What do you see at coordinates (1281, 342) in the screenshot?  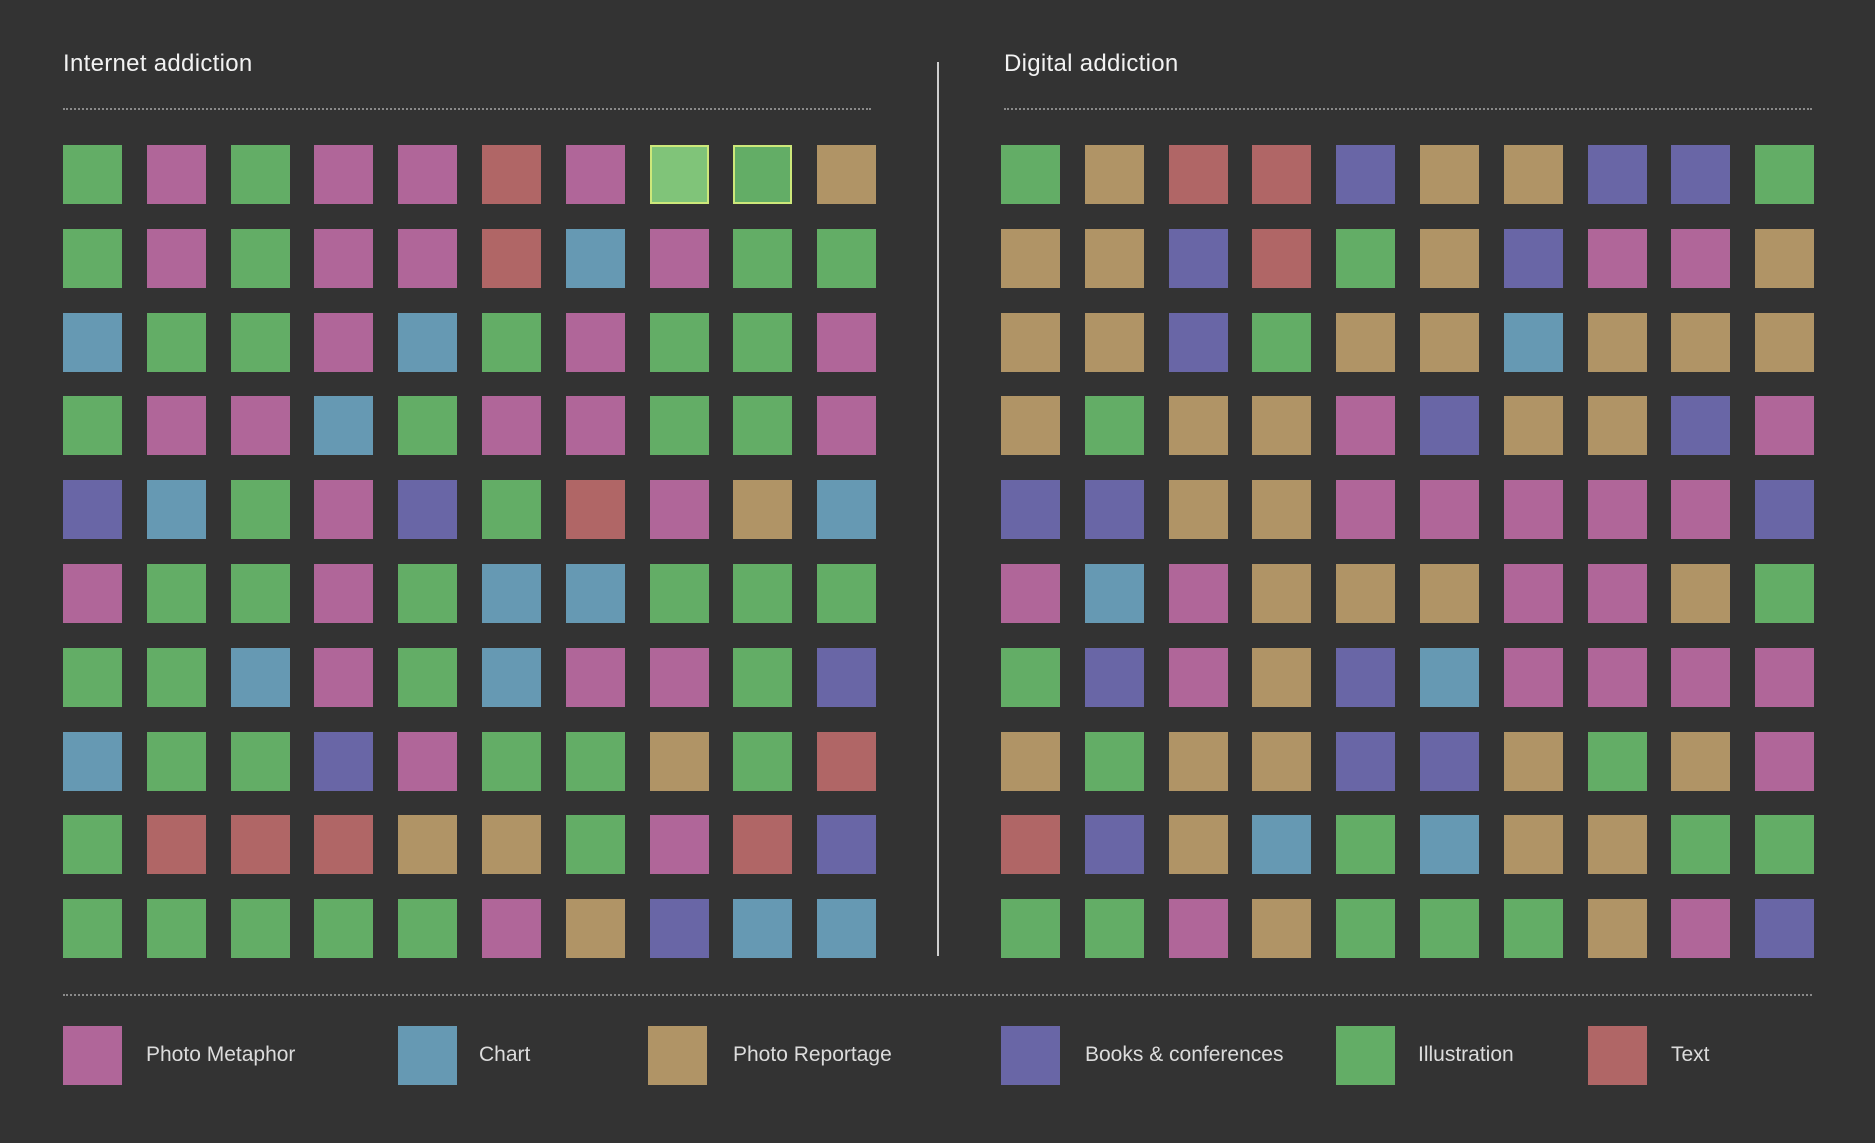 I see `tile-digital-addiction-r3-c4` at bounding box center [1281, 342].